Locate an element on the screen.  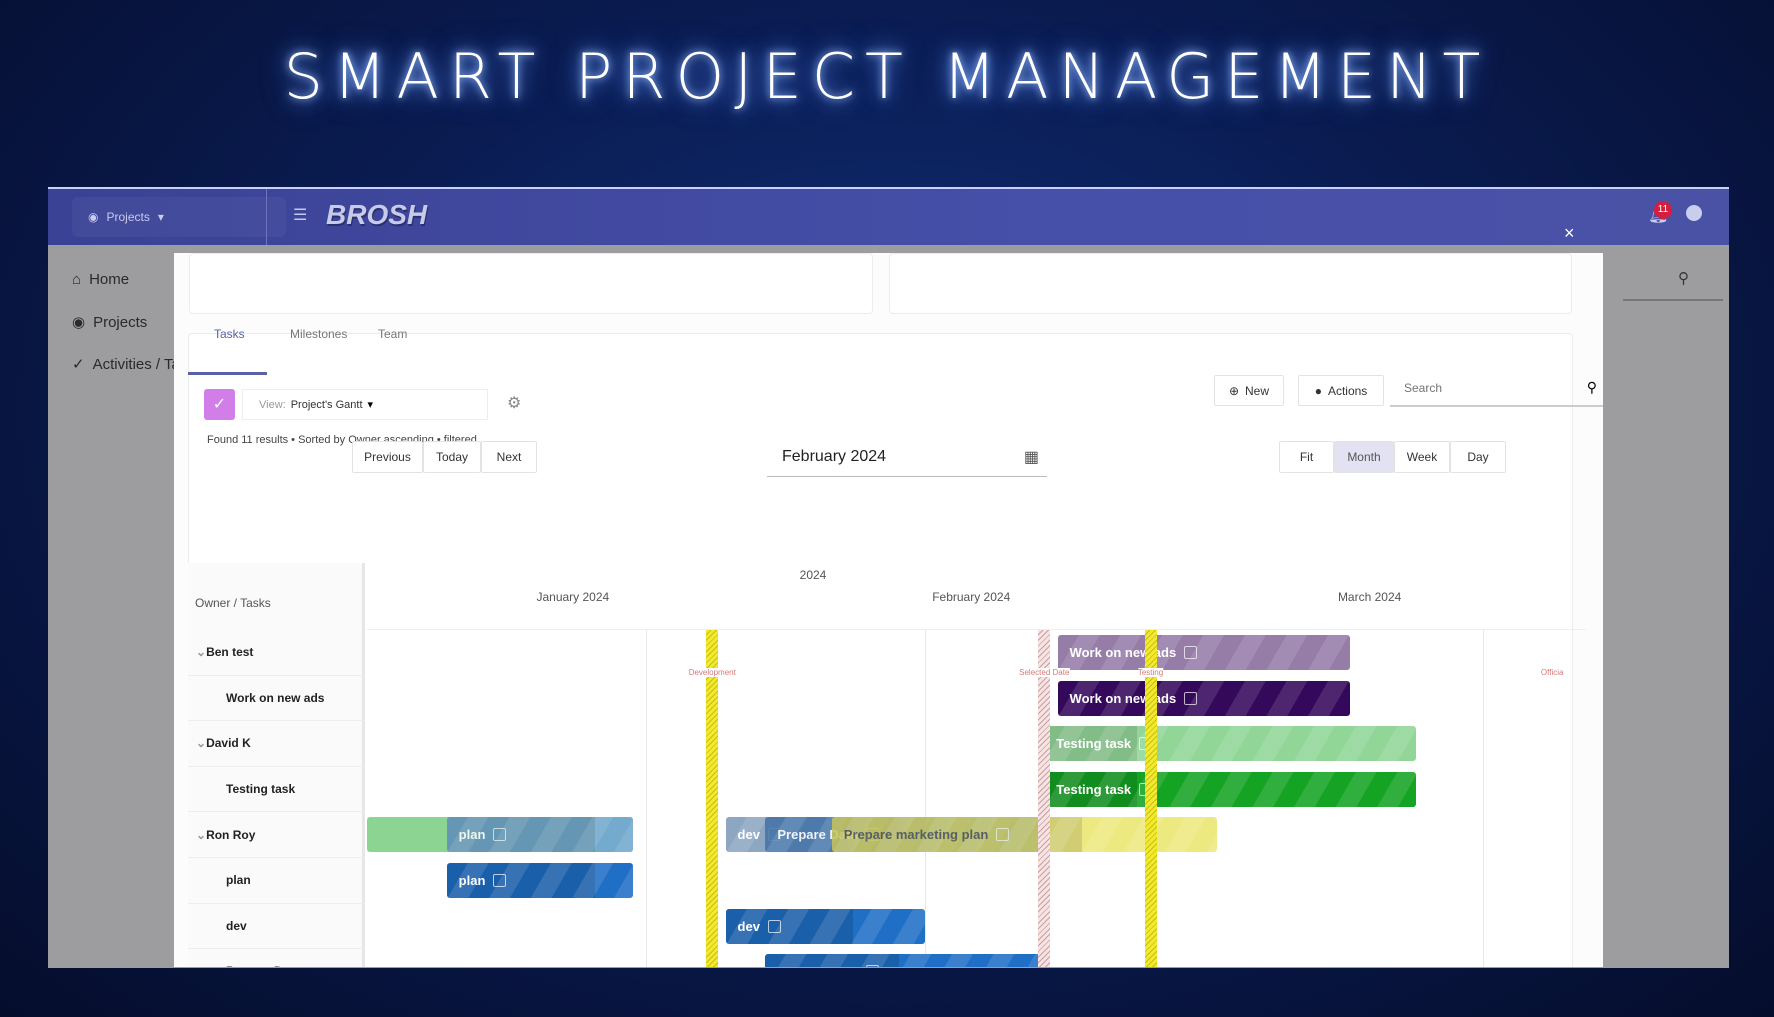
new-label: New is located at coordinates (1257, 390).